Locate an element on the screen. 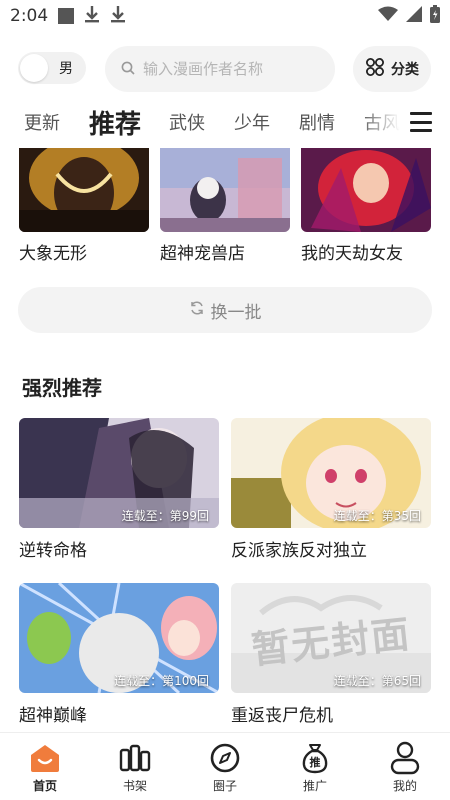 This screenshot has width=450, height=800. download-icon is located at coordinates (92, 16).